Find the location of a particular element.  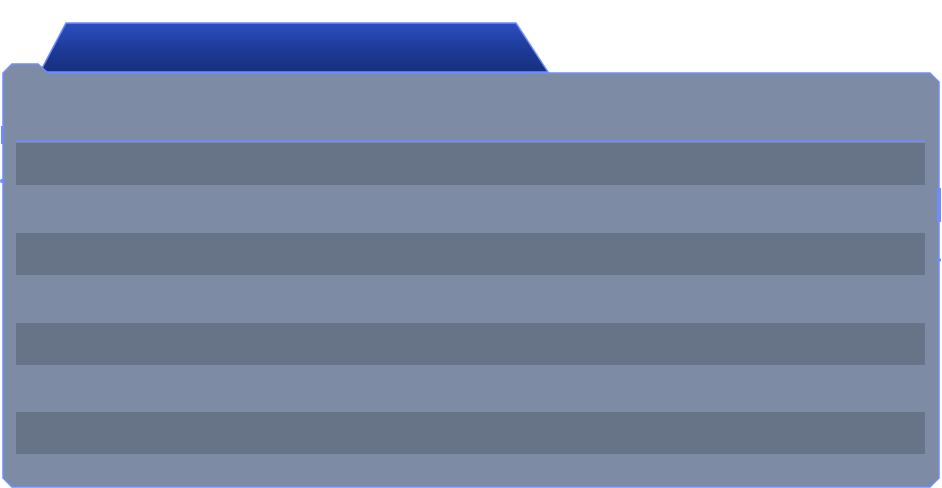

panel-tab-title is located at coordinates (295, 47).